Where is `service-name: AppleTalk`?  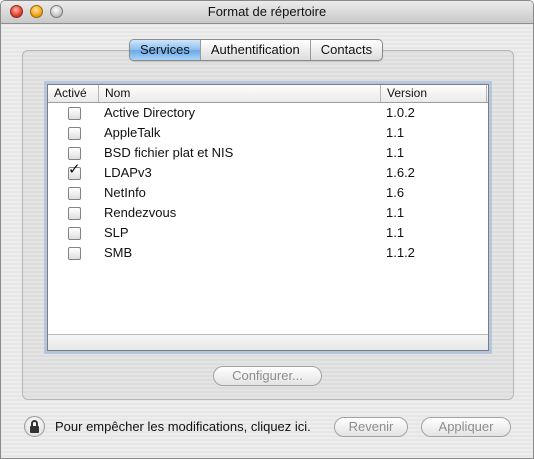 service-name: AppleTalk is located at coordinates (132, 132).